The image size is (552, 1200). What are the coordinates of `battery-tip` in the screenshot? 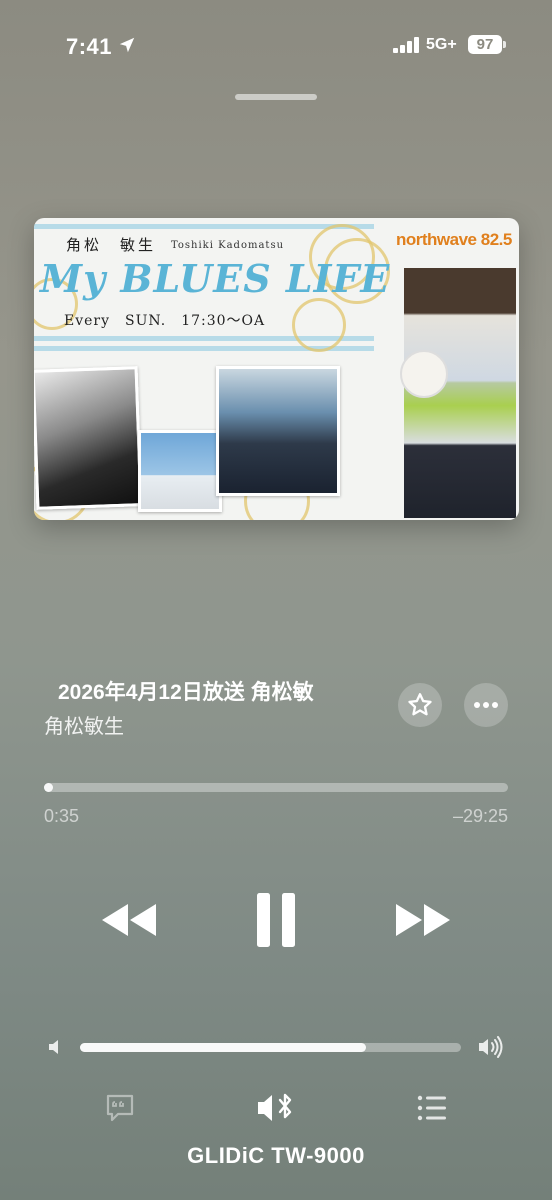 It's located at (504, 44).